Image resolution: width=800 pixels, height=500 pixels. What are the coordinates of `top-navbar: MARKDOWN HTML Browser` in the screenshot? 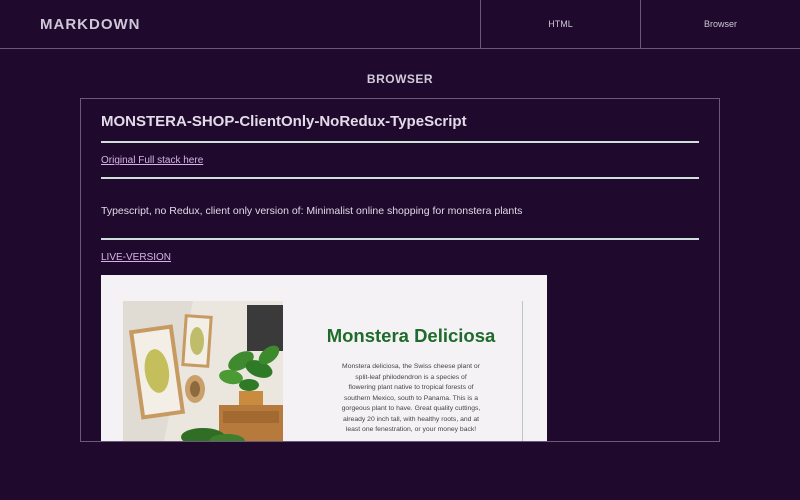 It's located at (400, 24).